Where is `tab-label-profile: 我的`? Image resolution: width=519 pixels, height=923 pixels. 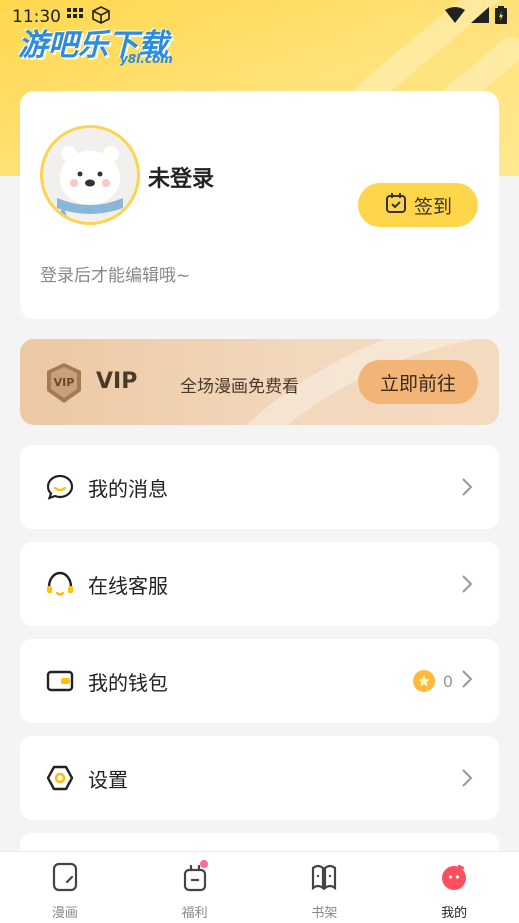
tab-label-profile: 我的 is located at coordinates (454, 913).